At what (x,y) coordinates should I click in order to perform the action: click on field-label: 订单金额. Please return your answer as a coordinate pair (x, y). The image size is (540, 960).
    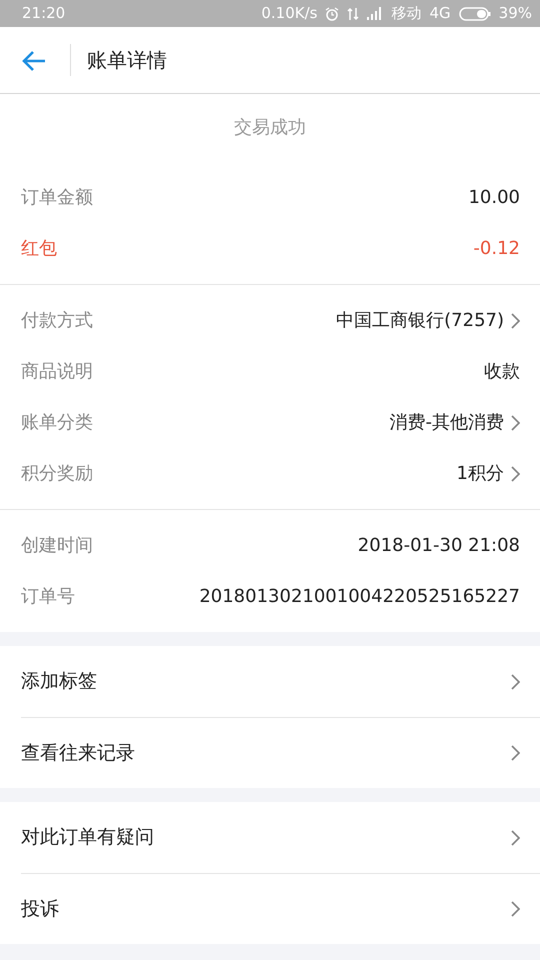
    Looking at the image, I should click on (57, 198).